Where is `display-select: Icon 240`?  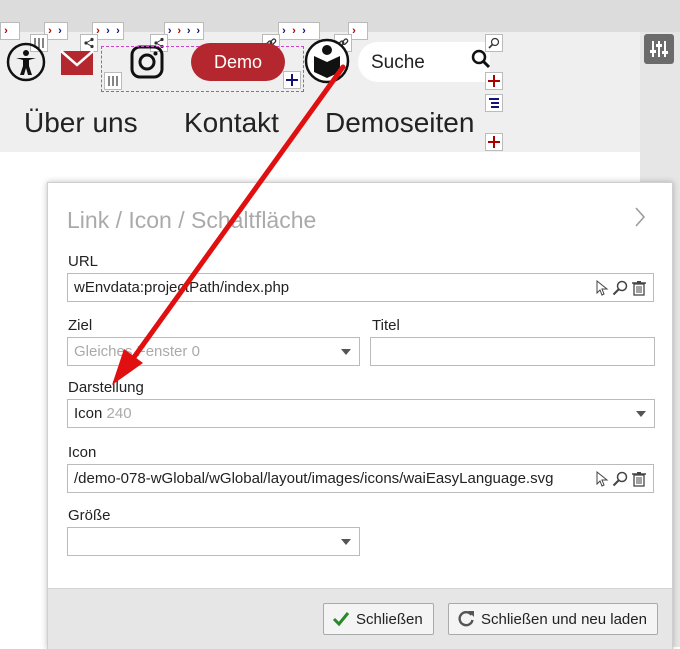 display-select: Icon 240 is located at coordinates (361, 413).